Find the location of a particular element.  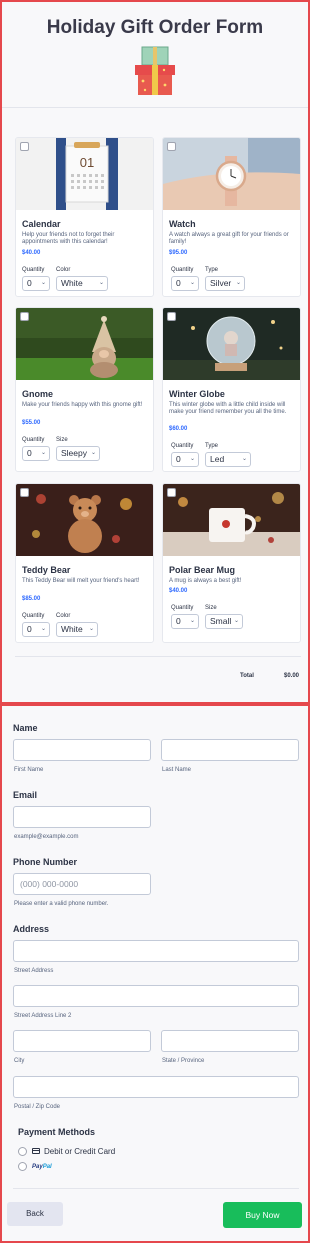

teddy-bear-image is located at coordinates (84, 520).